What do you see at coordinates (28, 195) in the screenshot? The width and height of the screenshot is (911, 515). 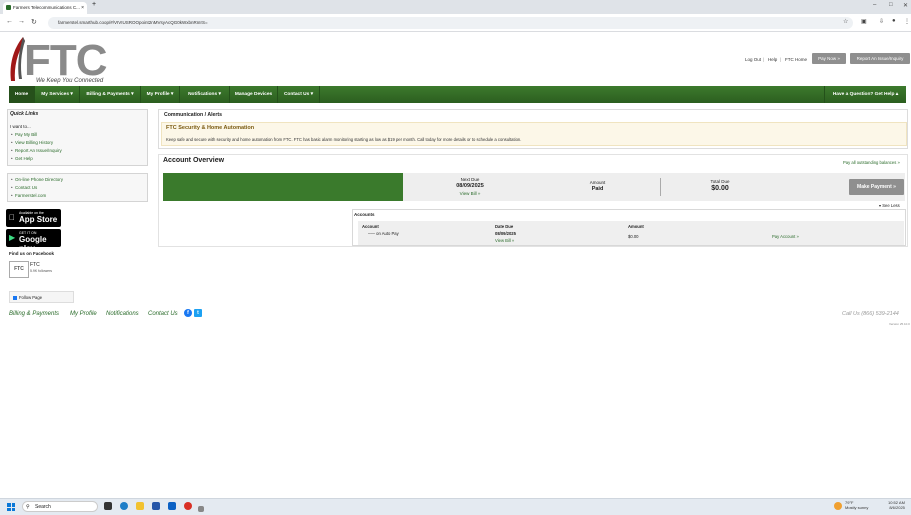 I see `ql-farmerstel: Farmerstel.com` at bounding box center [28, 195].